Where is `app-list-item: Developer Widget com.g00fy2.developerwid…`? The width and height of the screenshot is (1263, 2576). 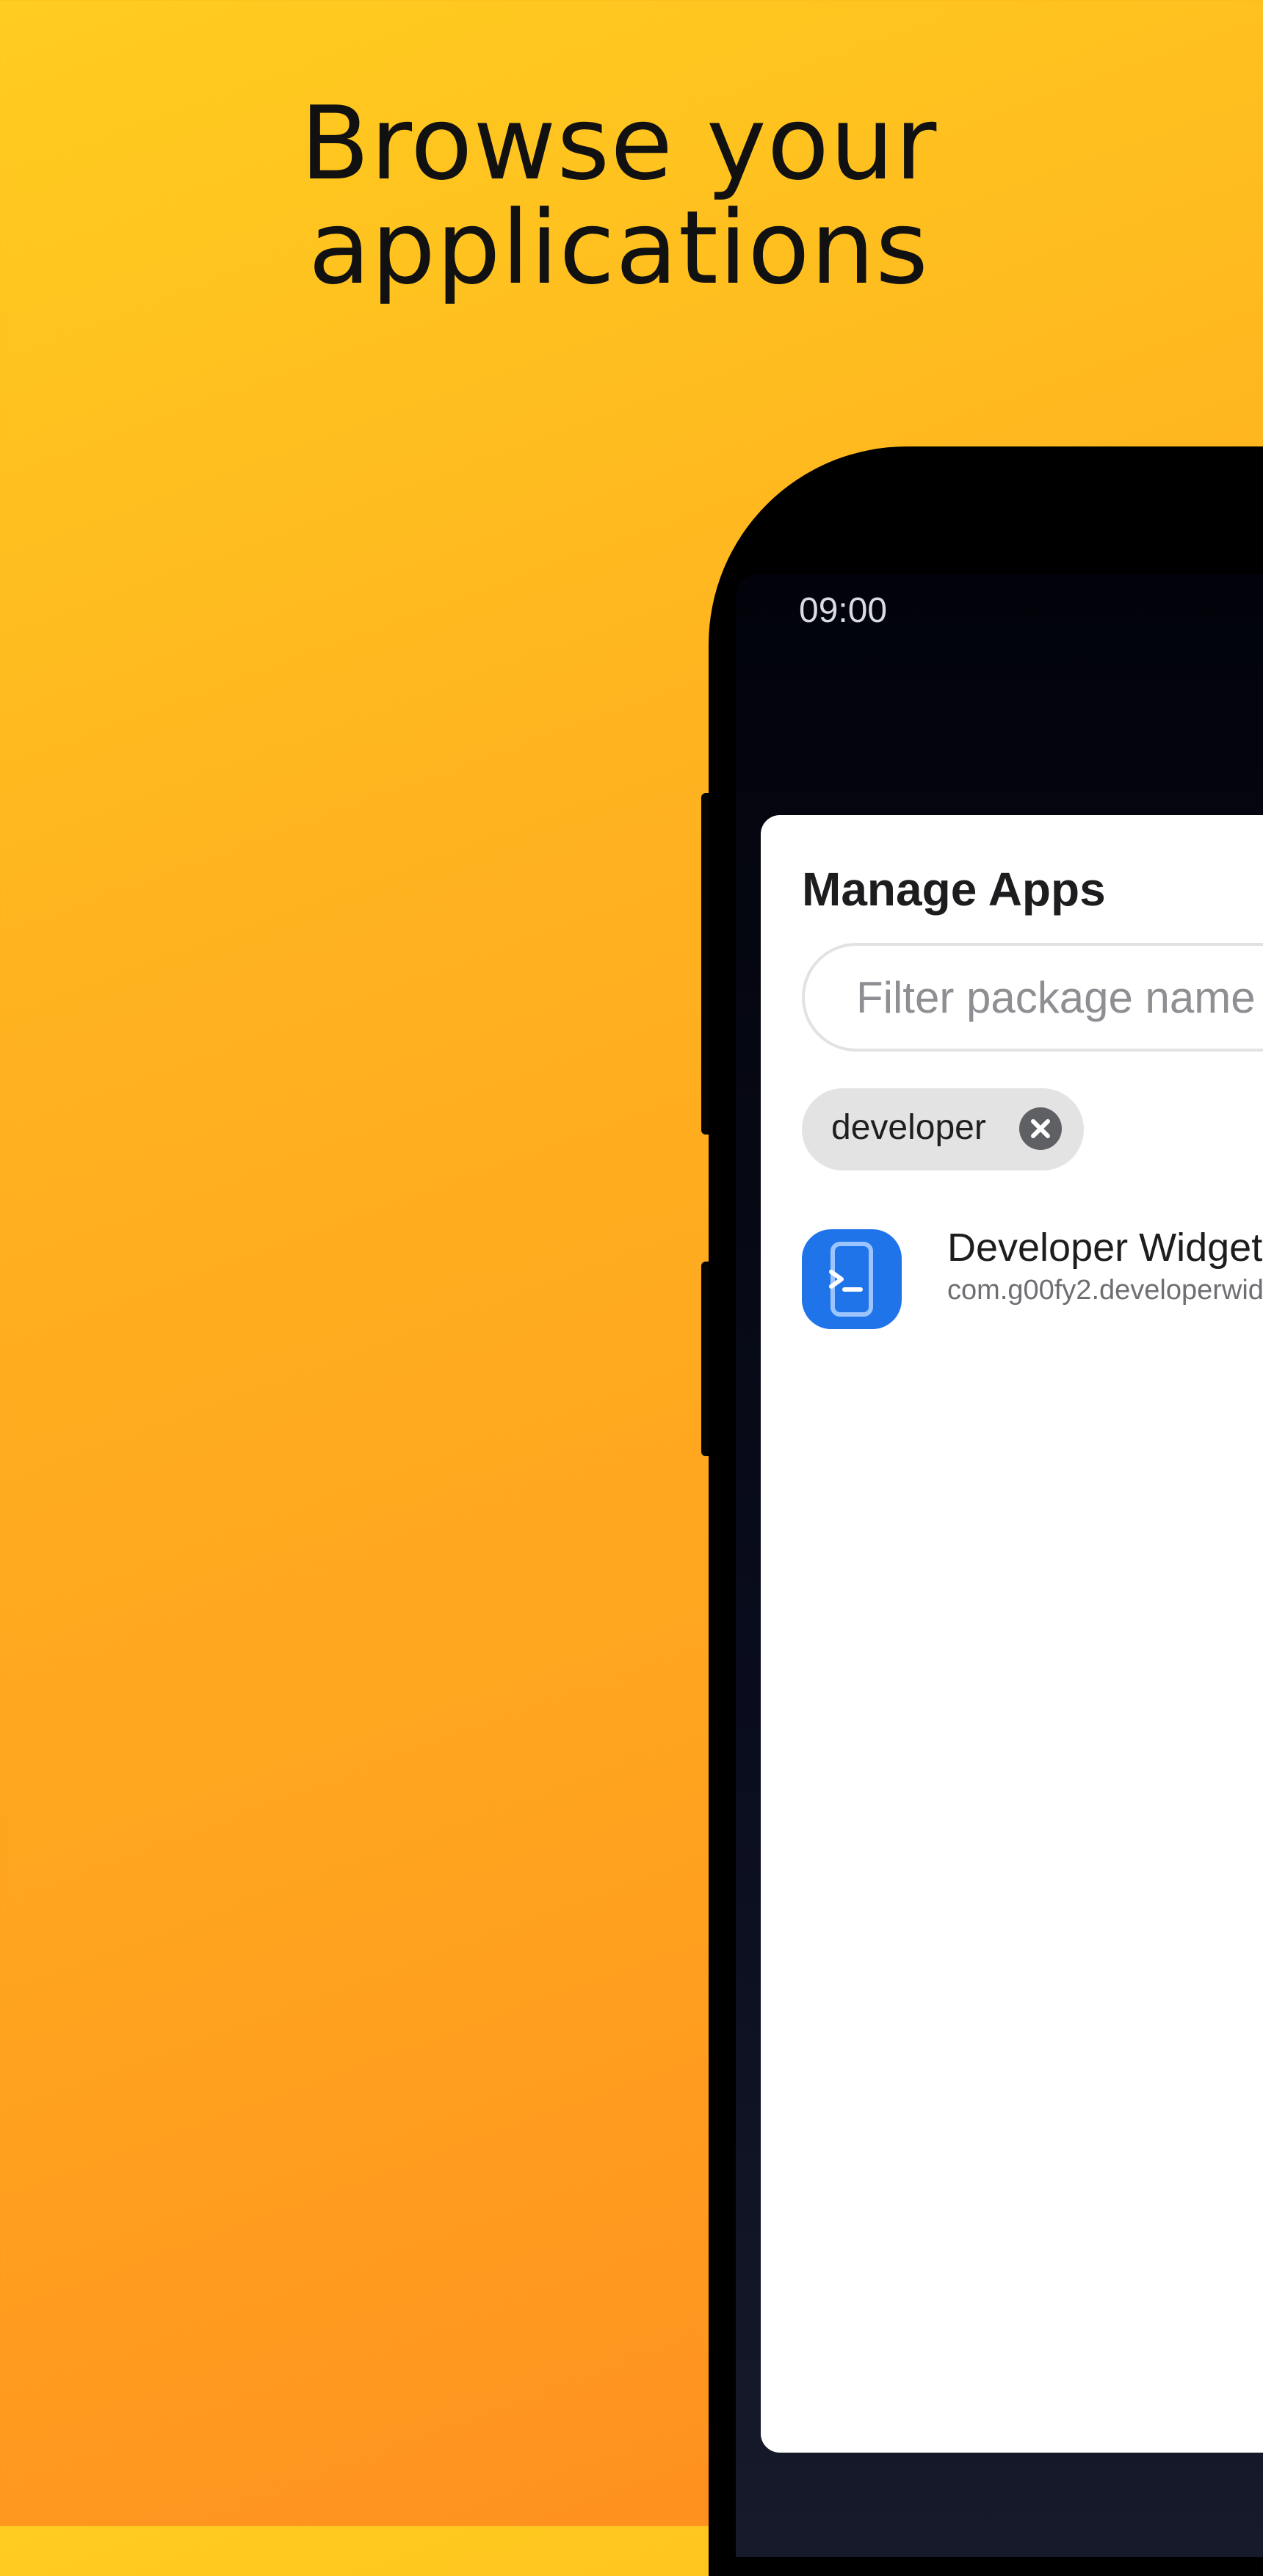 app-list-item: Developer Widget com.g00fy2.developerwid… is located at coordinates (1012, 1274).